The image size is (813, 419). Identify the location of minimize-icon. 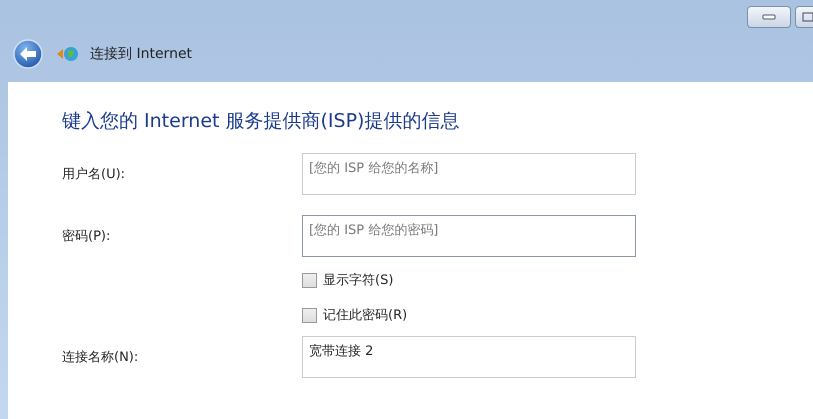
(769, 17).